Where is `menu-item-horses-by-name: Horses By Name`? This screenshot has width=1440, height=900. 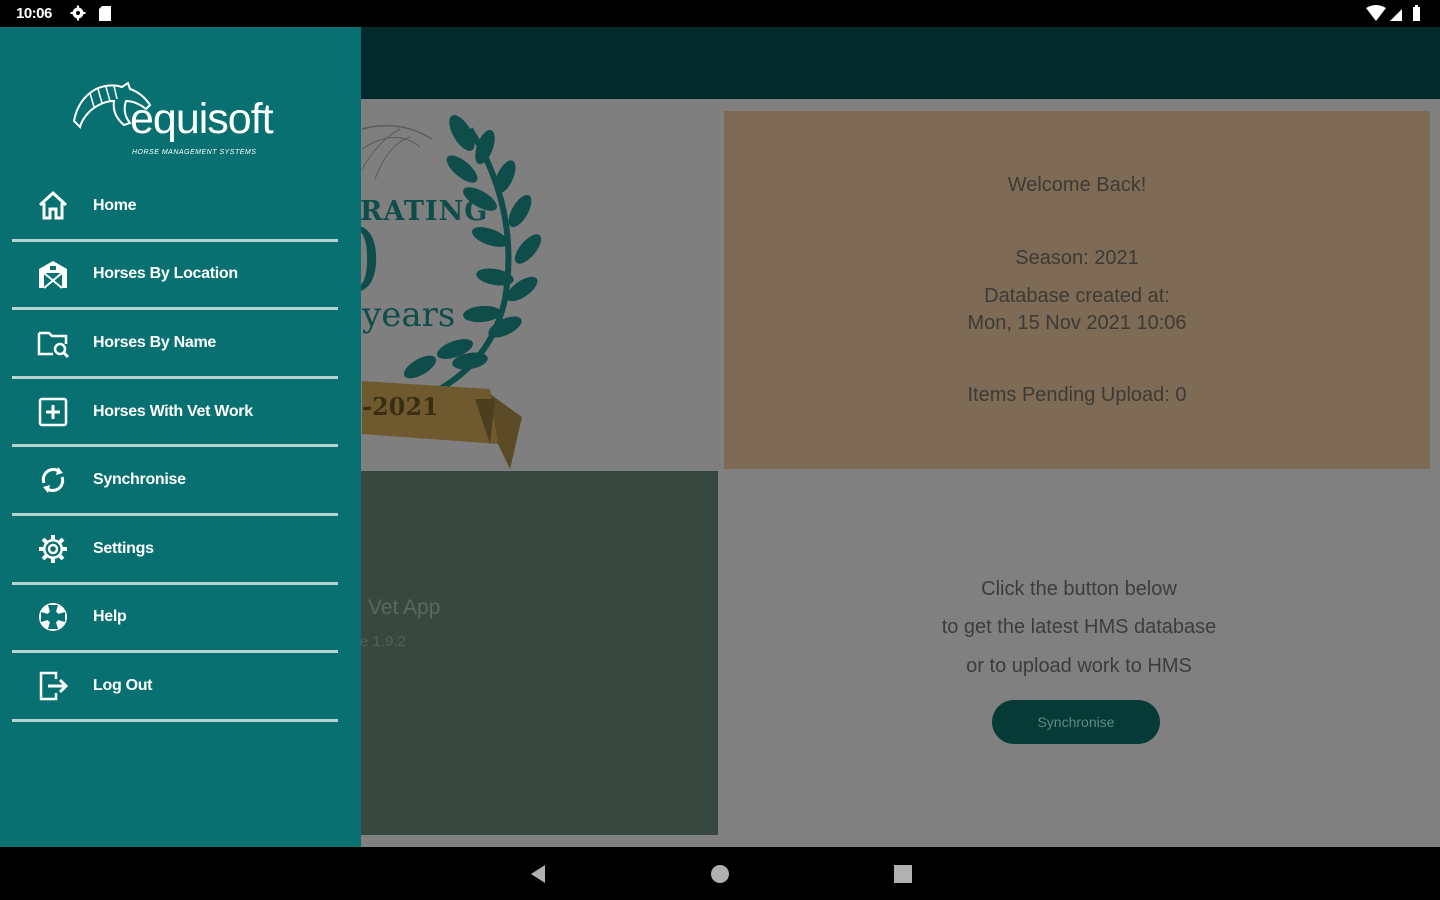 menu-item-horses-by-name: Horses By Name is located at coordinates (175, 344).